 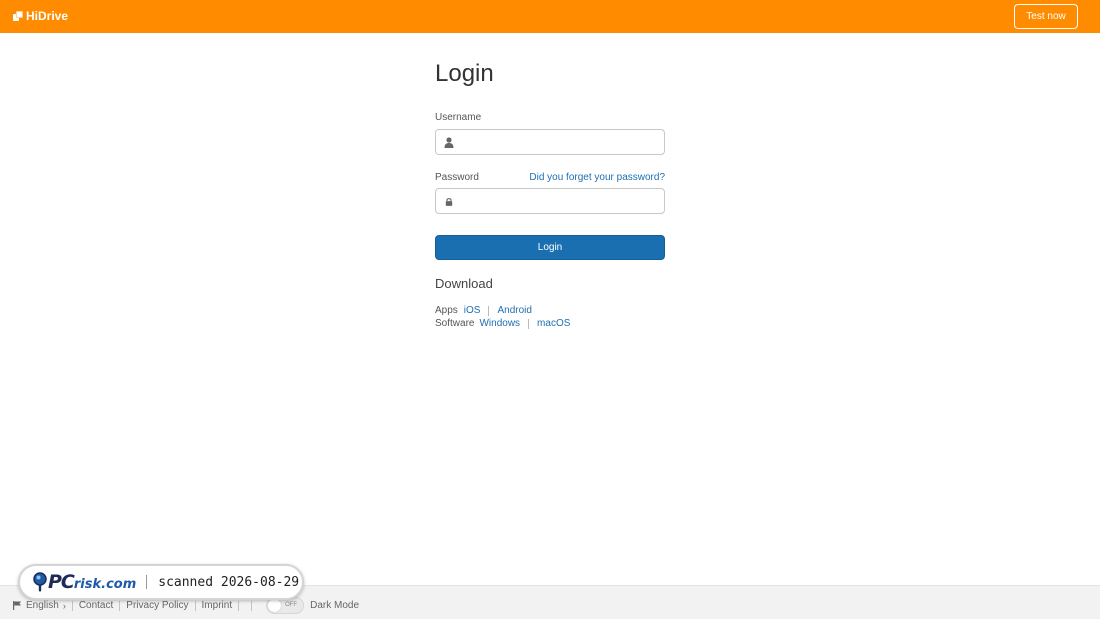 I want to click on flag-icon, so click(x=17, y=605).